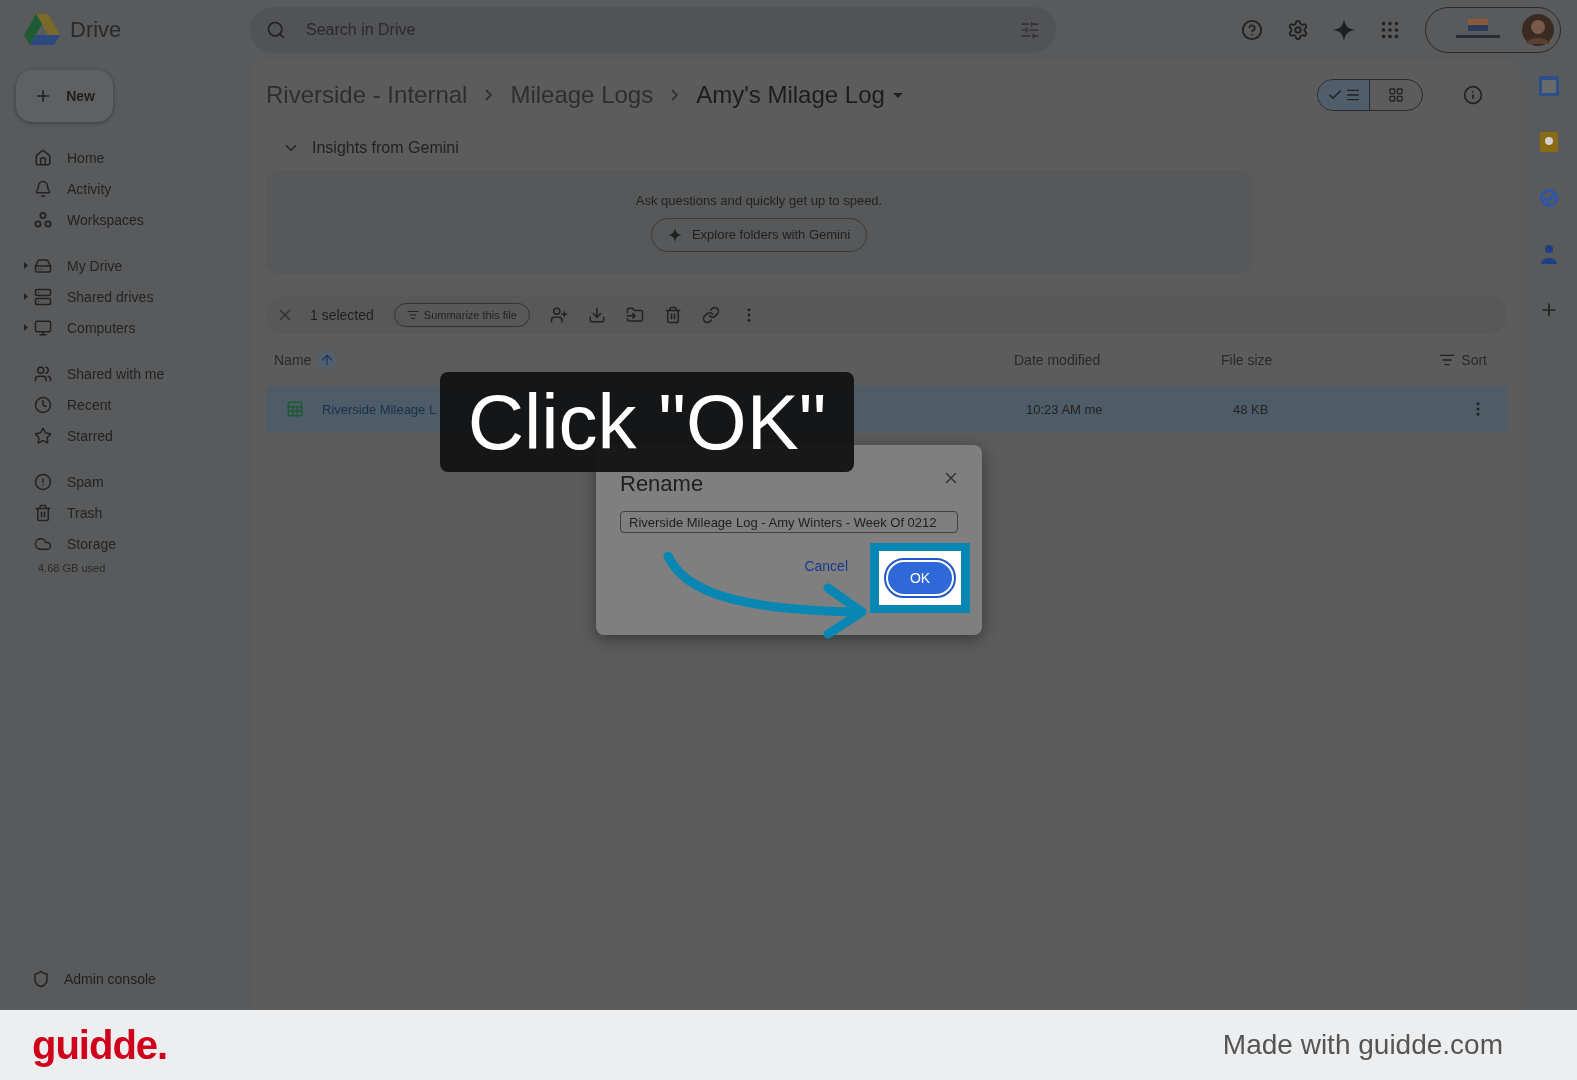 This screenshot has width=1577, height=1080. What do you see at coordinates (1251, 409) in the screenshot?
I see `table-cell-text: 48 KB` at bounding box center [1251, 409].